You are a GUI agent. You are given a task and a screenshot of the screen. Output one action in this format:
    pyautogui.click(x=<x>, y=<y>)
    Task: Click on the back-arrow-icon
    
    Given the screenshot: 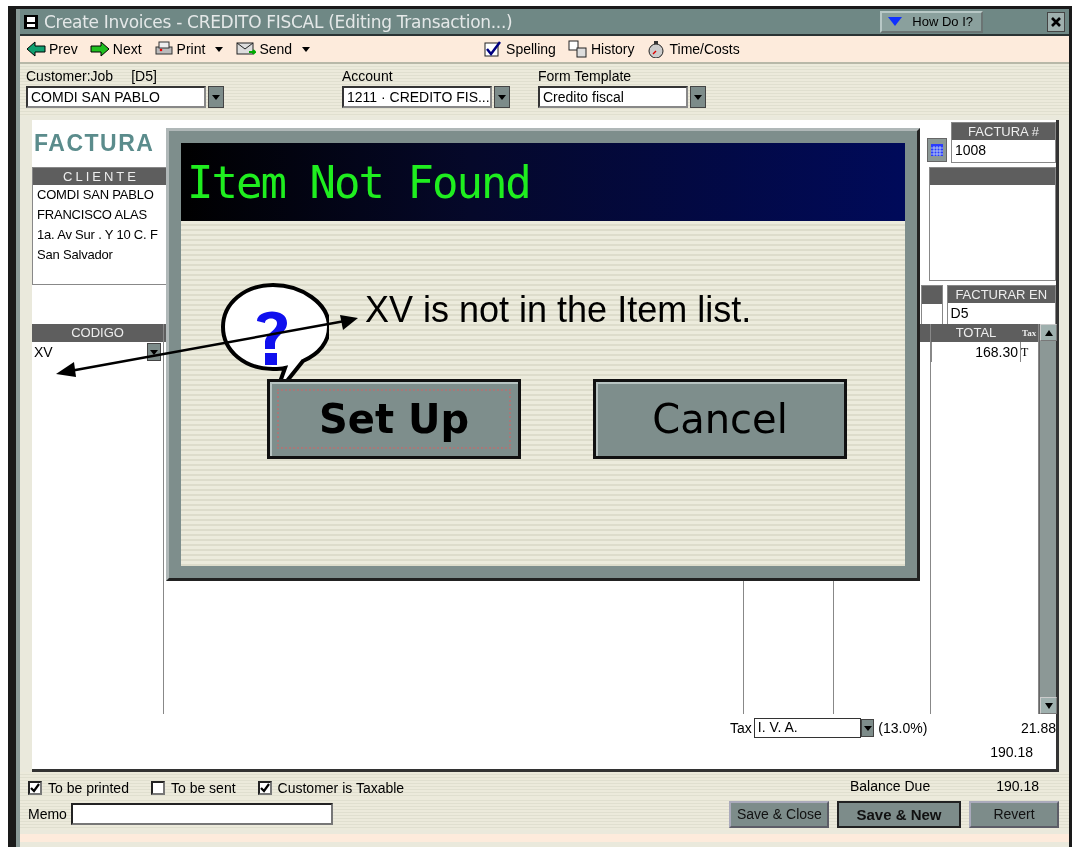 What is the action you would take?
    pyautogui.click(x=36, y=49)
    